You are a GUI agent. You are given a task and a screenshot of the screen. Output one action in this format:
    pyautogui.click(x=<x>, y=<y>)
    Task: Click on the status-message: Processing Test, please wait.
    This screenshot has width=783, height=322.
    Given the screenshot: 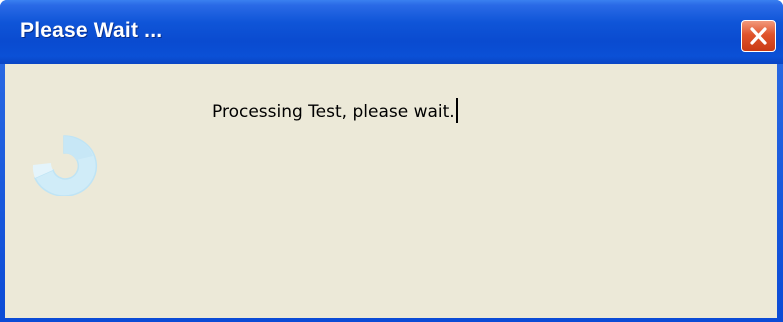 What is the action you would take?
    pyautogui.click(x=335, y=110)
    